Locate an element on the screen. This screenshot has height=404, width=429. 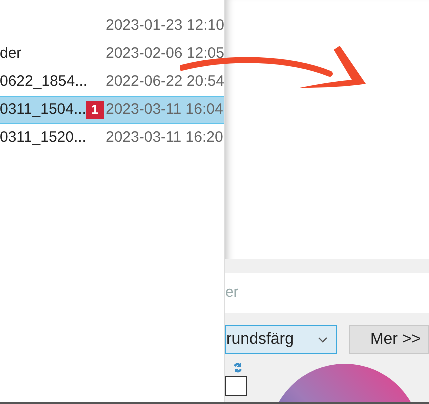
date-cell-text: 2022-06-22 20:54 is located at coordinates (165, 82).